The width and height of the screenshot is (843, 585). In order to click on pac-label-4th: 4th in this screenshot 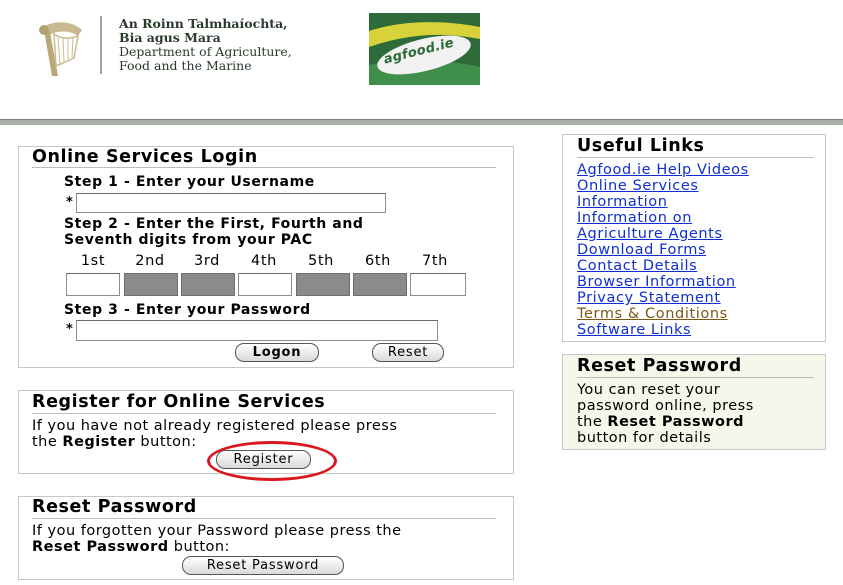, I will do `click(264, 261)`.